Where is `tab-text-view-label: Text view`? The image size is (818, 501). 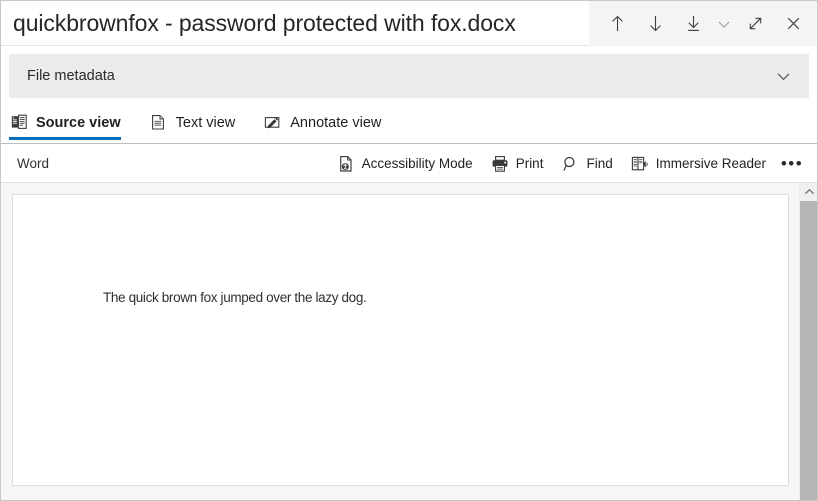 tab-text-view-label: Text view is located at coordinates (205, 122).